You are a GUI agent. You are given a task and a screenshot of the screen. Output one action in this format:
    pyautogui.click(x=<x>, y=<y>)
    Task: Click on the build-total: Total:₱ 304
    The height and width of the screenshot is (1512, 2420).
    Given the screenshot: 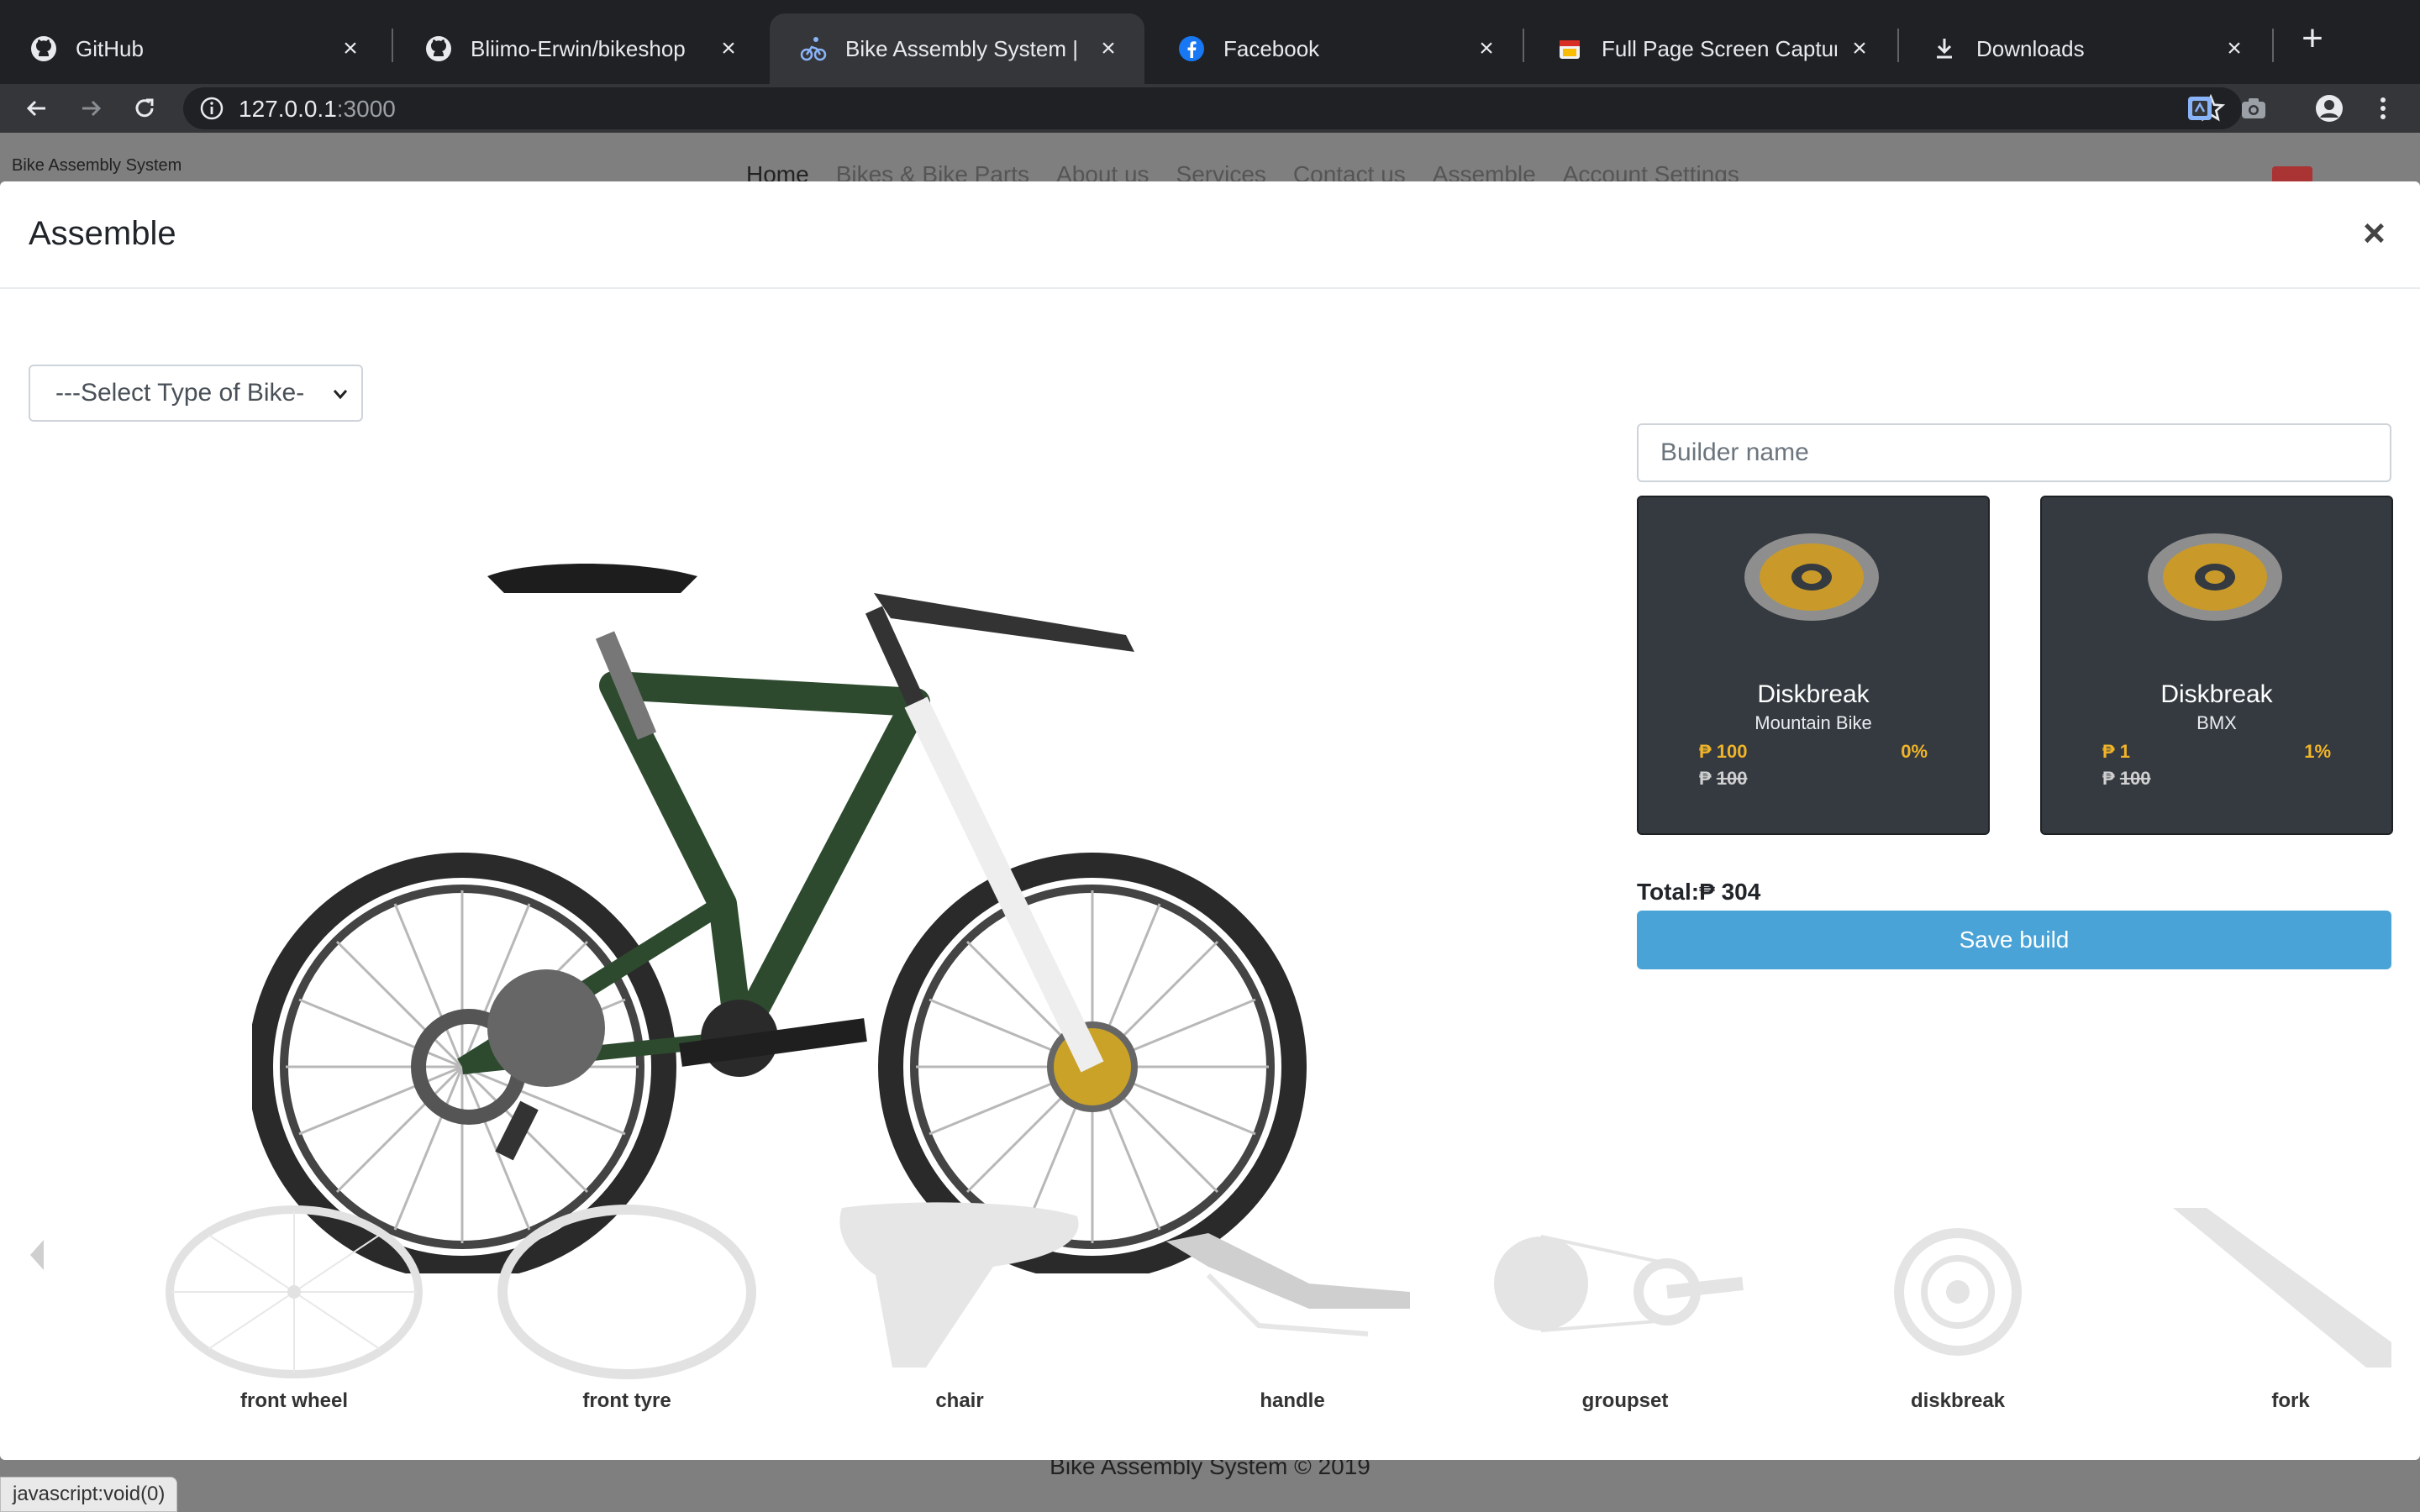 What is the action you would take?
    pyautogui.click(x=1698, y=892)
    